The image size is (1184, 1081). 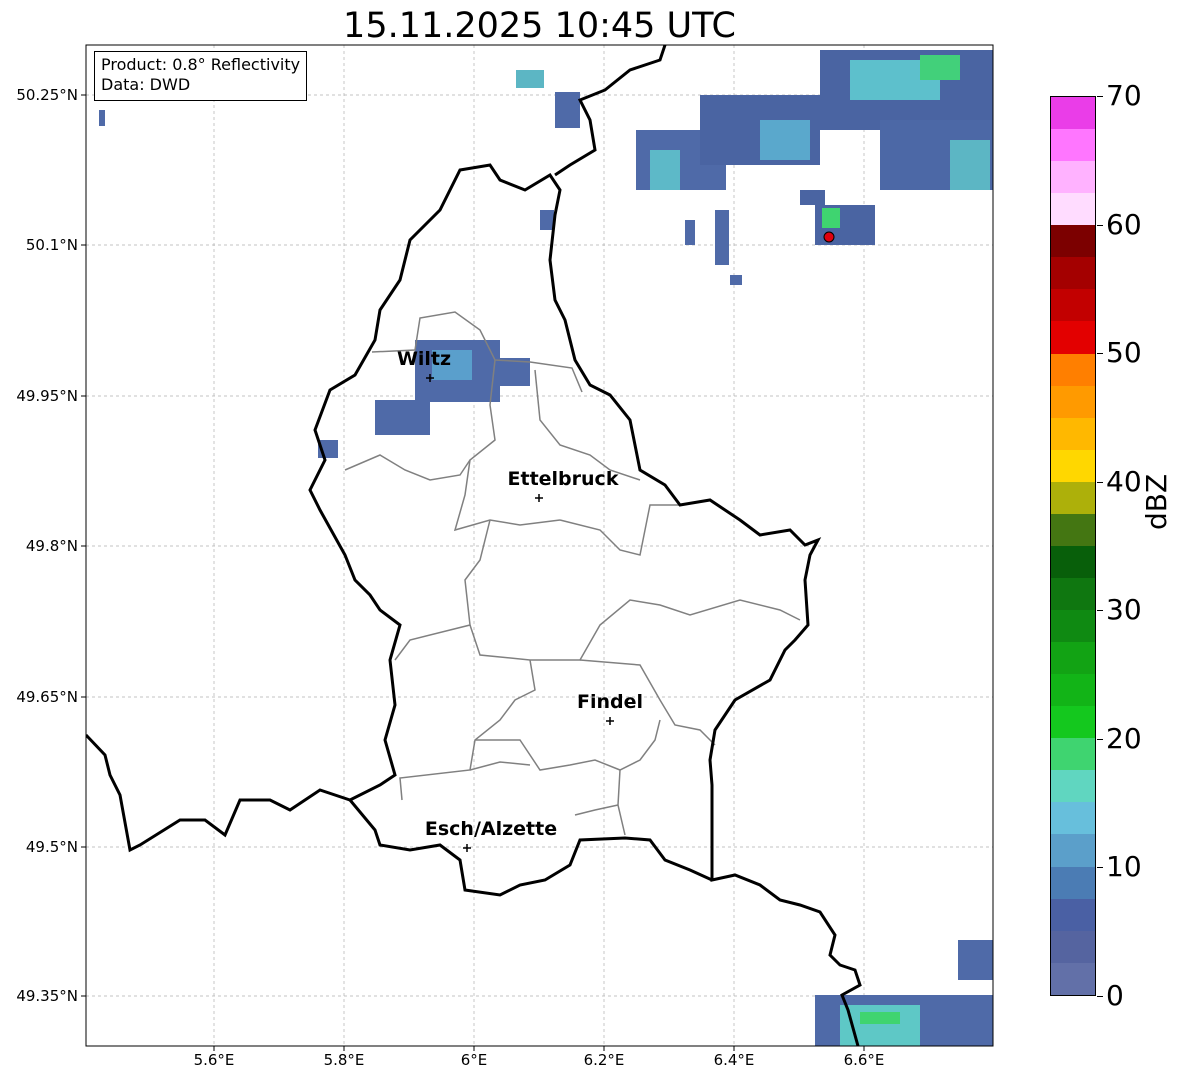 I want to click on product-label: Product: 0.8° Reflectivity, so click(x=201, y=64).